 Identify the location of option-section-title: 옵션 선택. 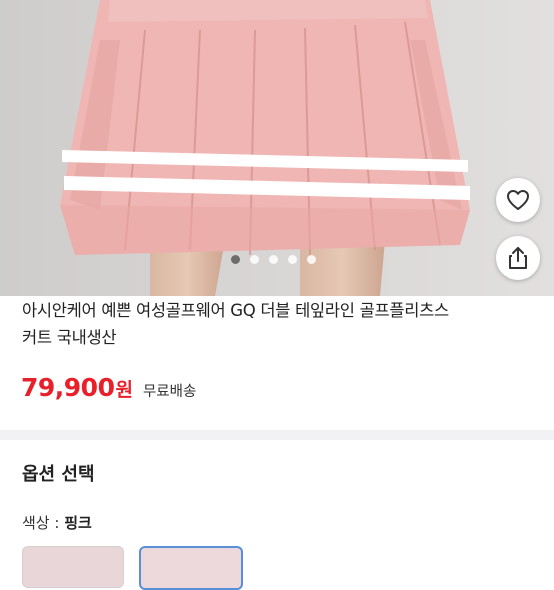
(58, 474).